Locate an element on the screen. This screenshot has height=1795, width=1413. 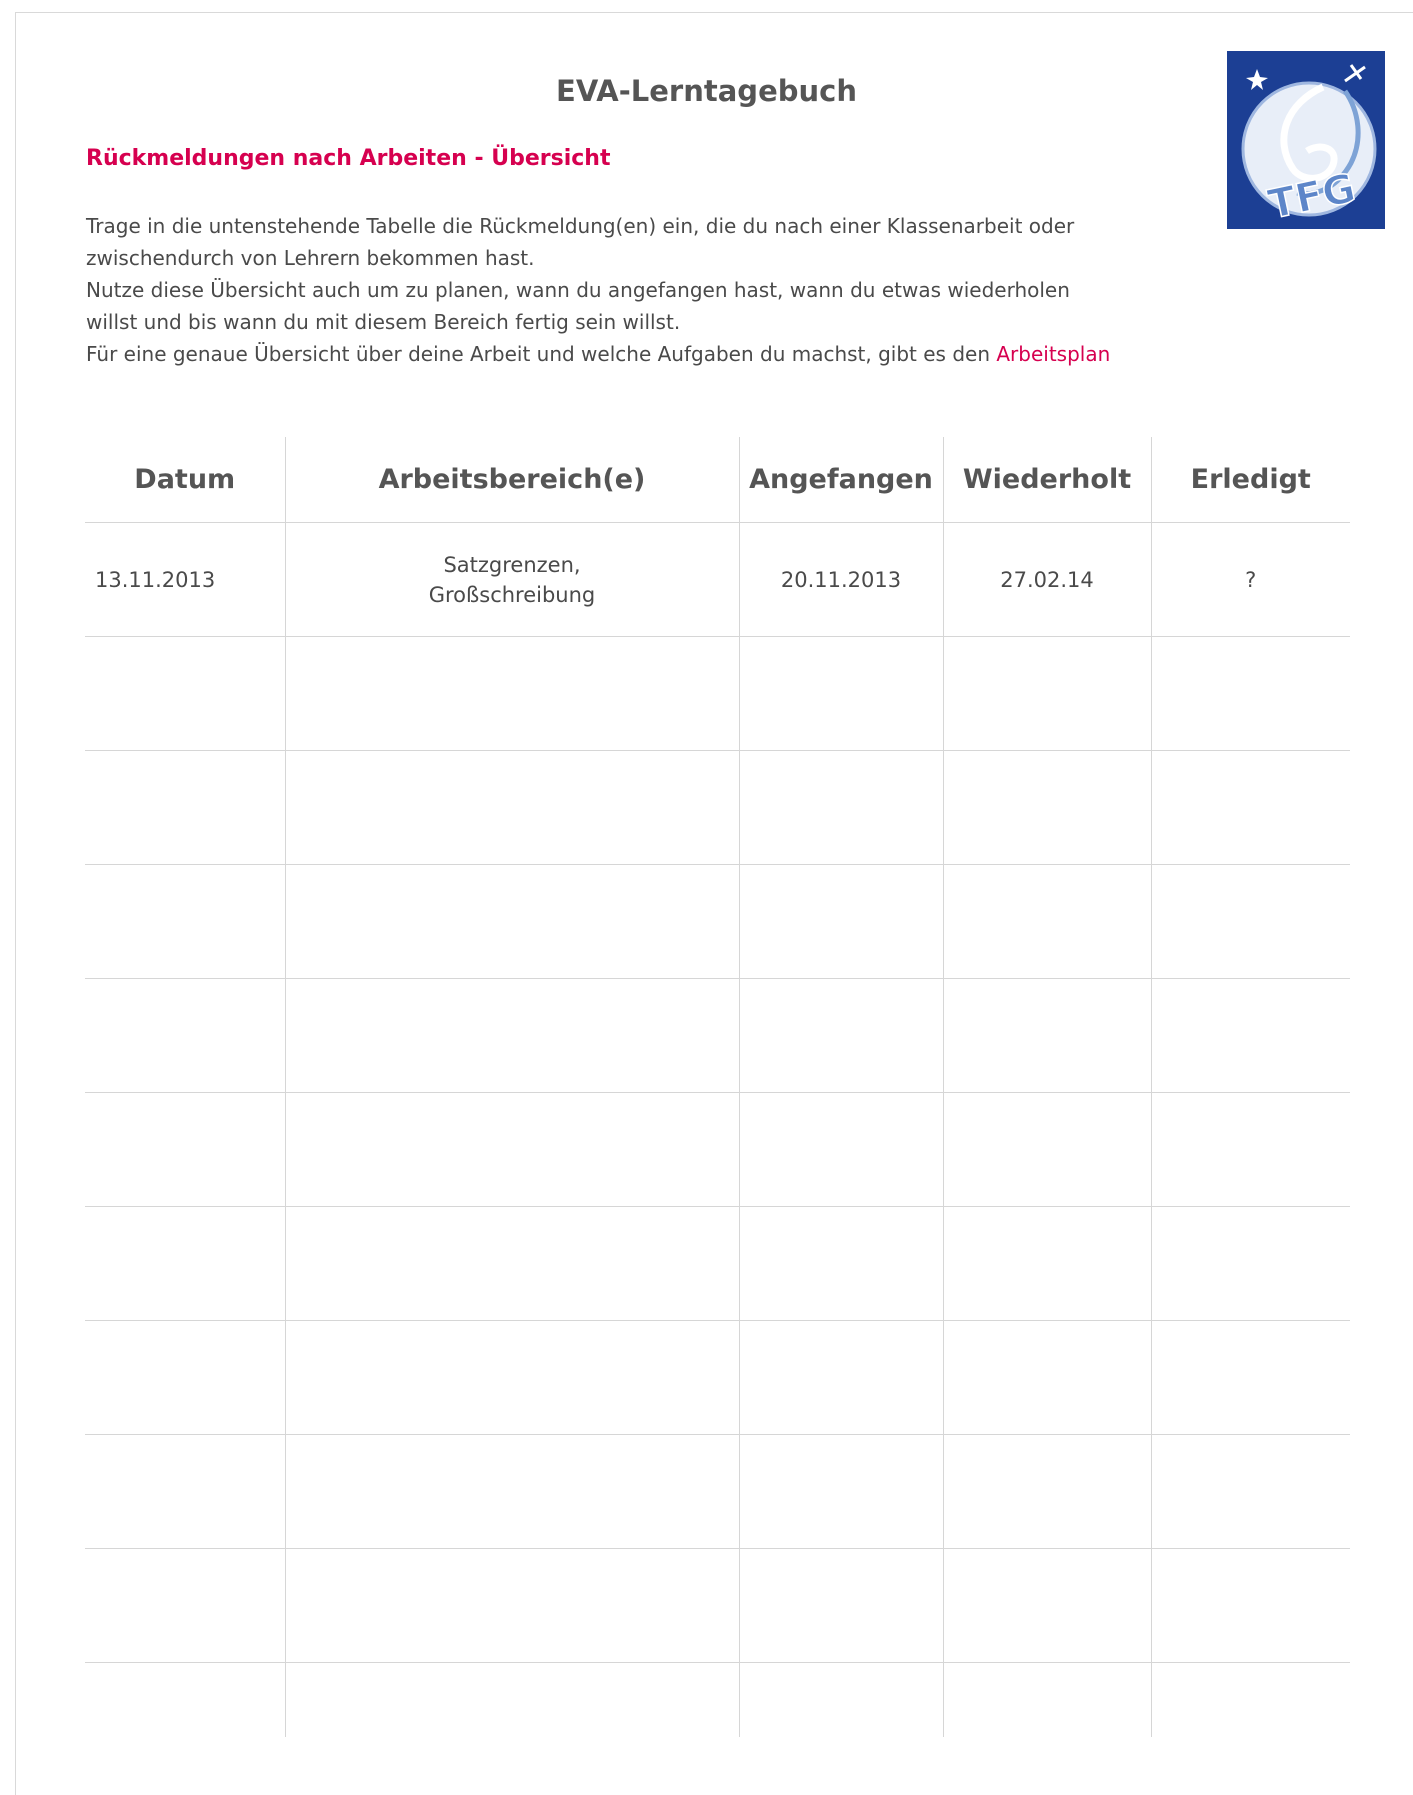
header-wiederholt: Wiederholt is located at coordinates (1047, 480).